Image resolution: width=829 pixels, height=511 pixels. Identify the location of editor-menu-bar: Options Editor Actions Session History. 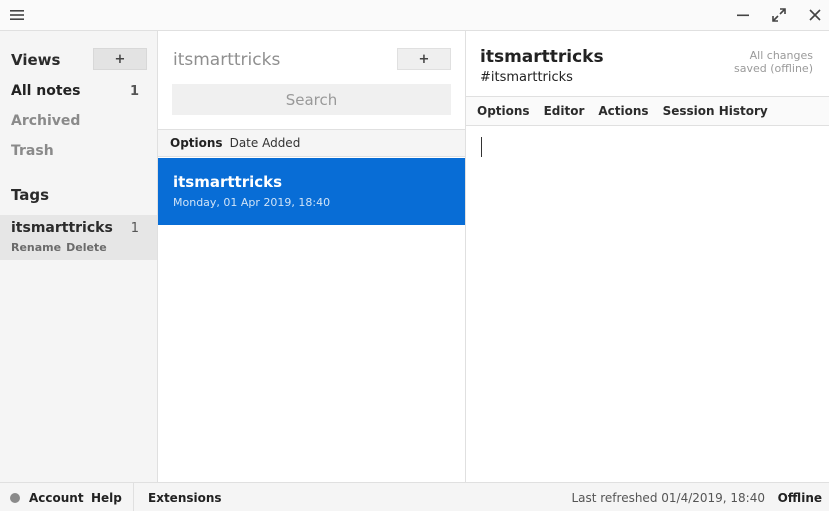
(647, 111).